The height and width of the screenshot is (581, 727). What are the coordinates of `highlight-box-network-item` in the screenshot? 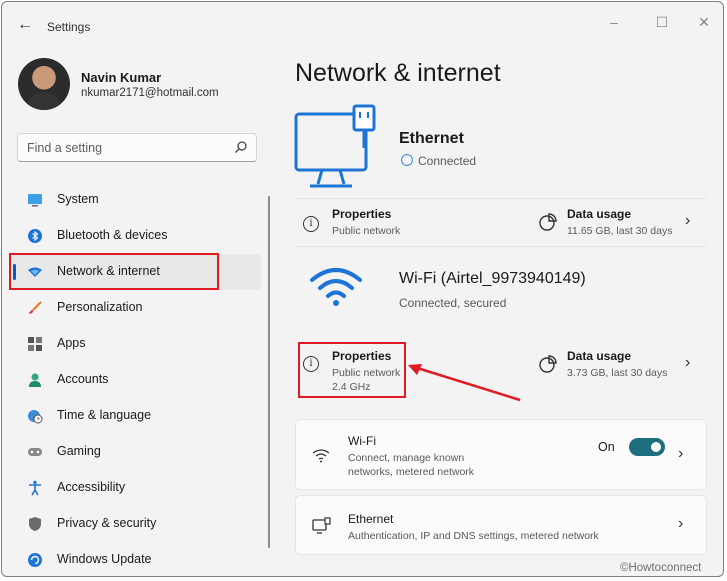 It's located at (114, 271).